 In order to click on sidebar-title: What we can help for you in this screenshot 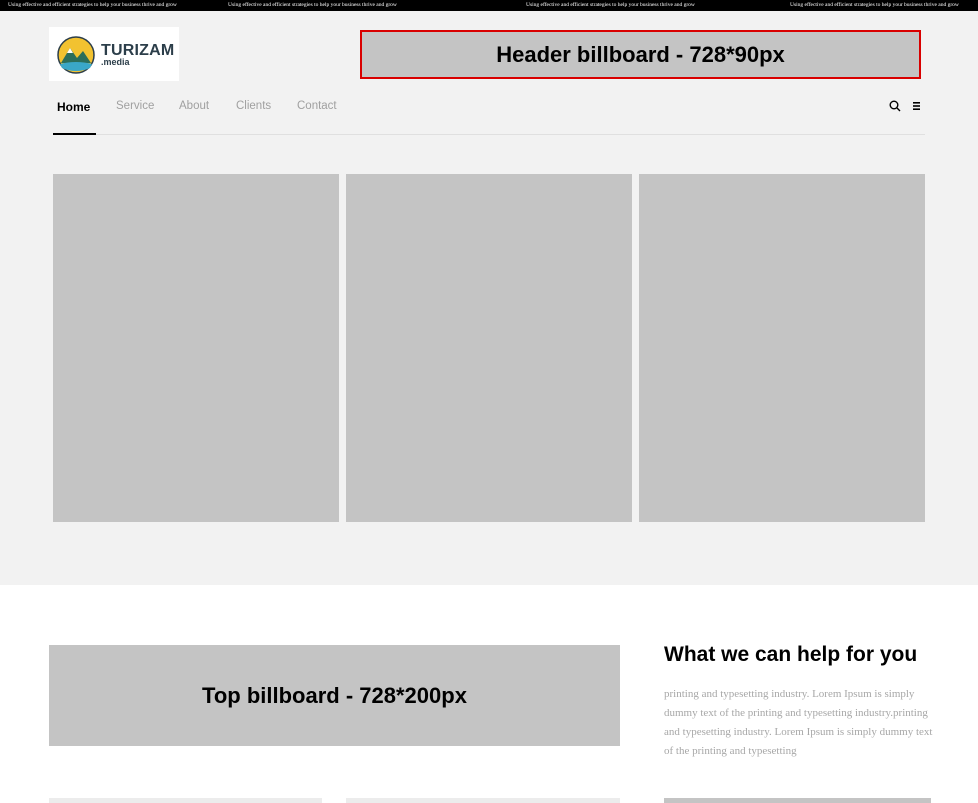, I will do `click(791, 654)`.